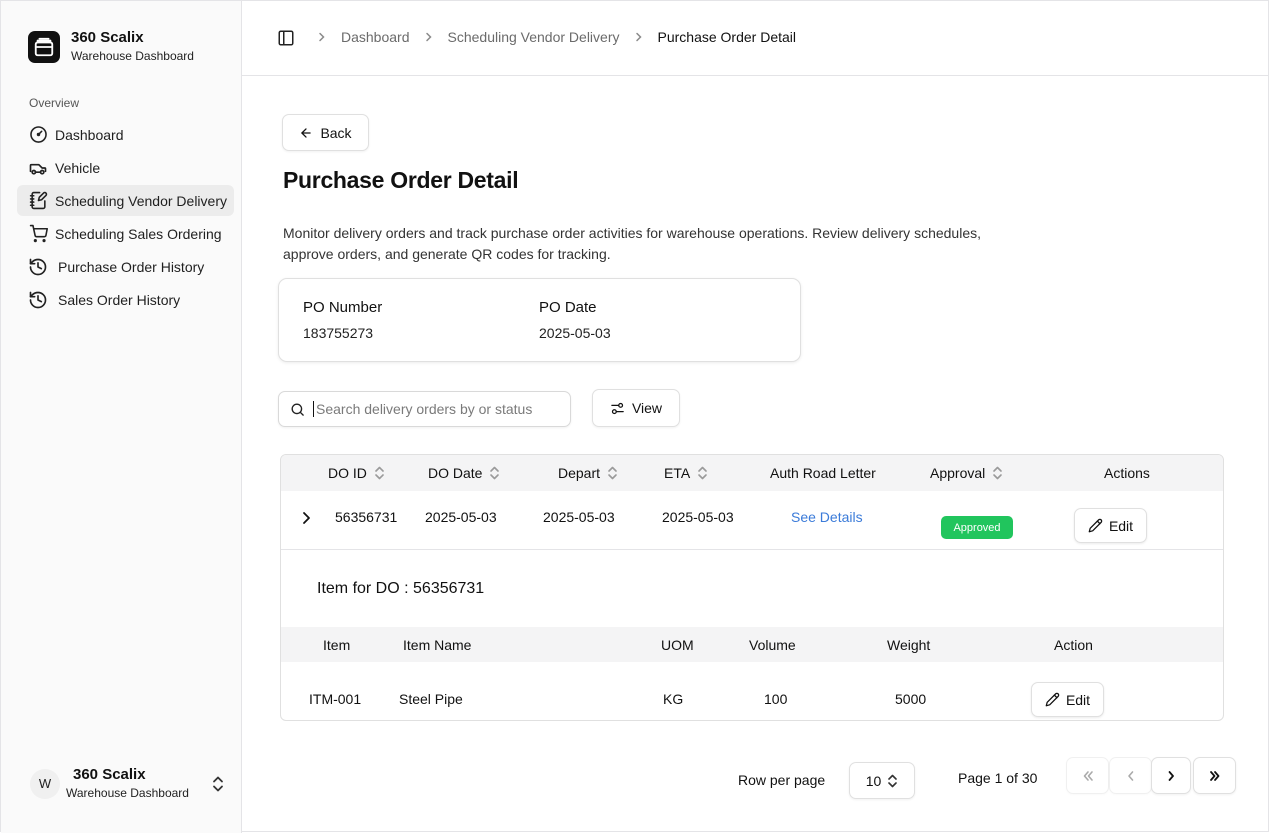 The width and height of the screenshot is (1269, 833). I want to click on chevron-left-icon, so click(1130, 775).